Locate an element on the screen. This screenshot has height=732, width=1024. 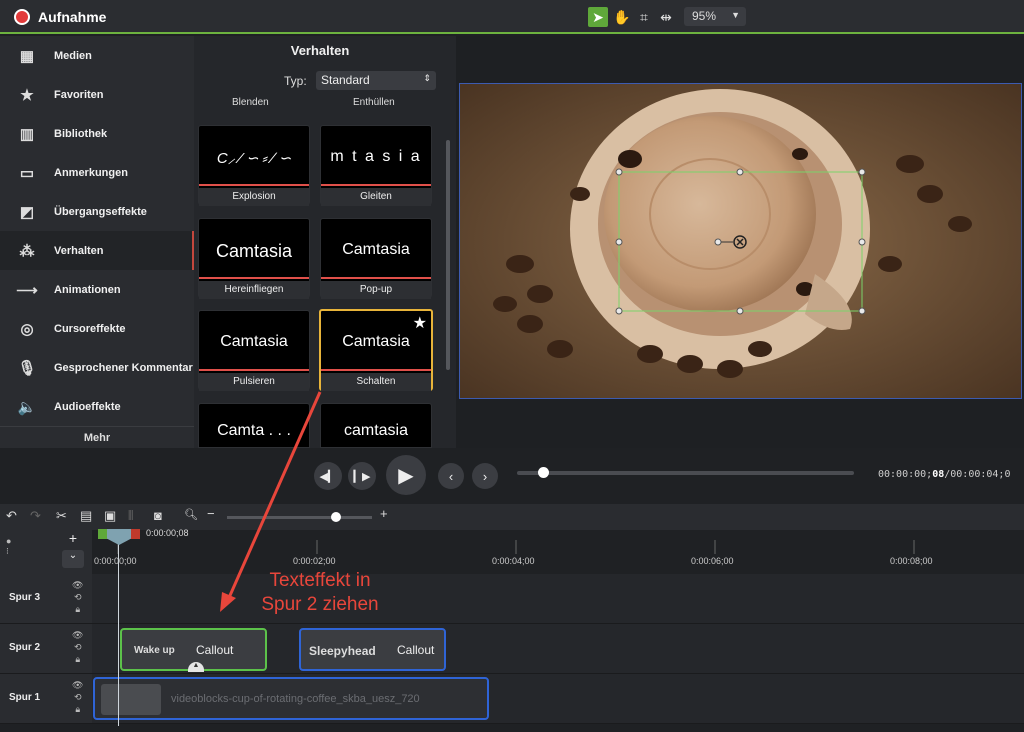
sidebar-item-label: Gesprochener Kommentar is located at coordinates (123, 367).